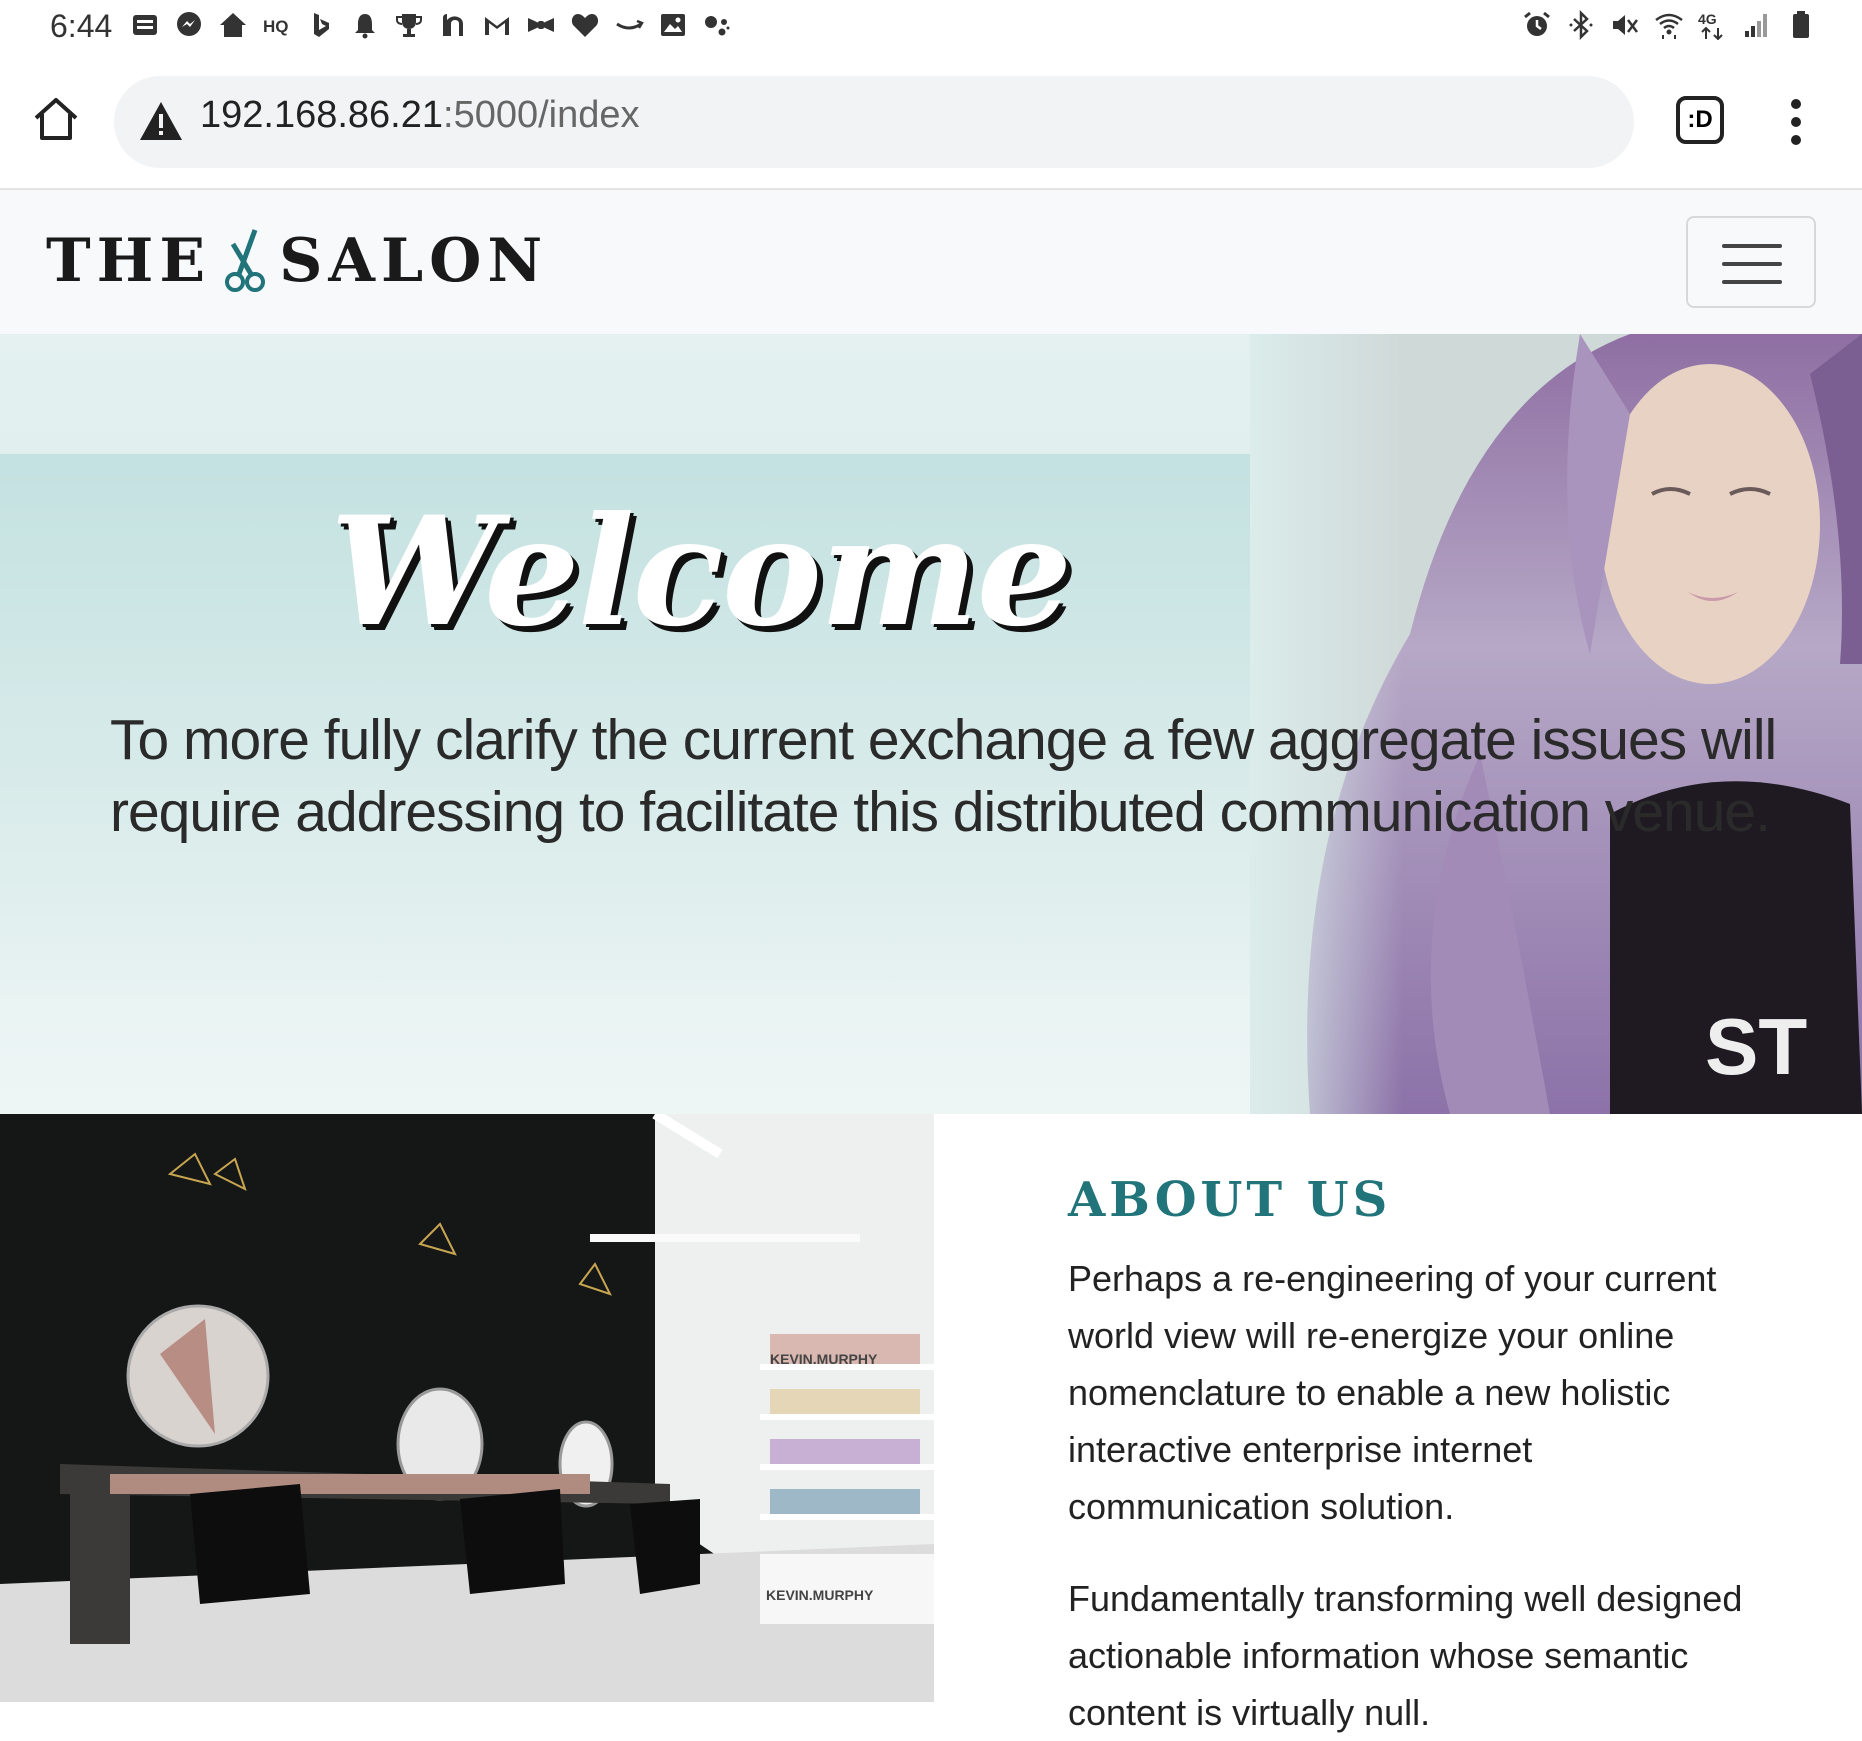 The image size is (1862, 1741). What do you see at coordinates (245, 260) in the screenshot?
I see `scissors-icon` at bounding box center [245, 260].